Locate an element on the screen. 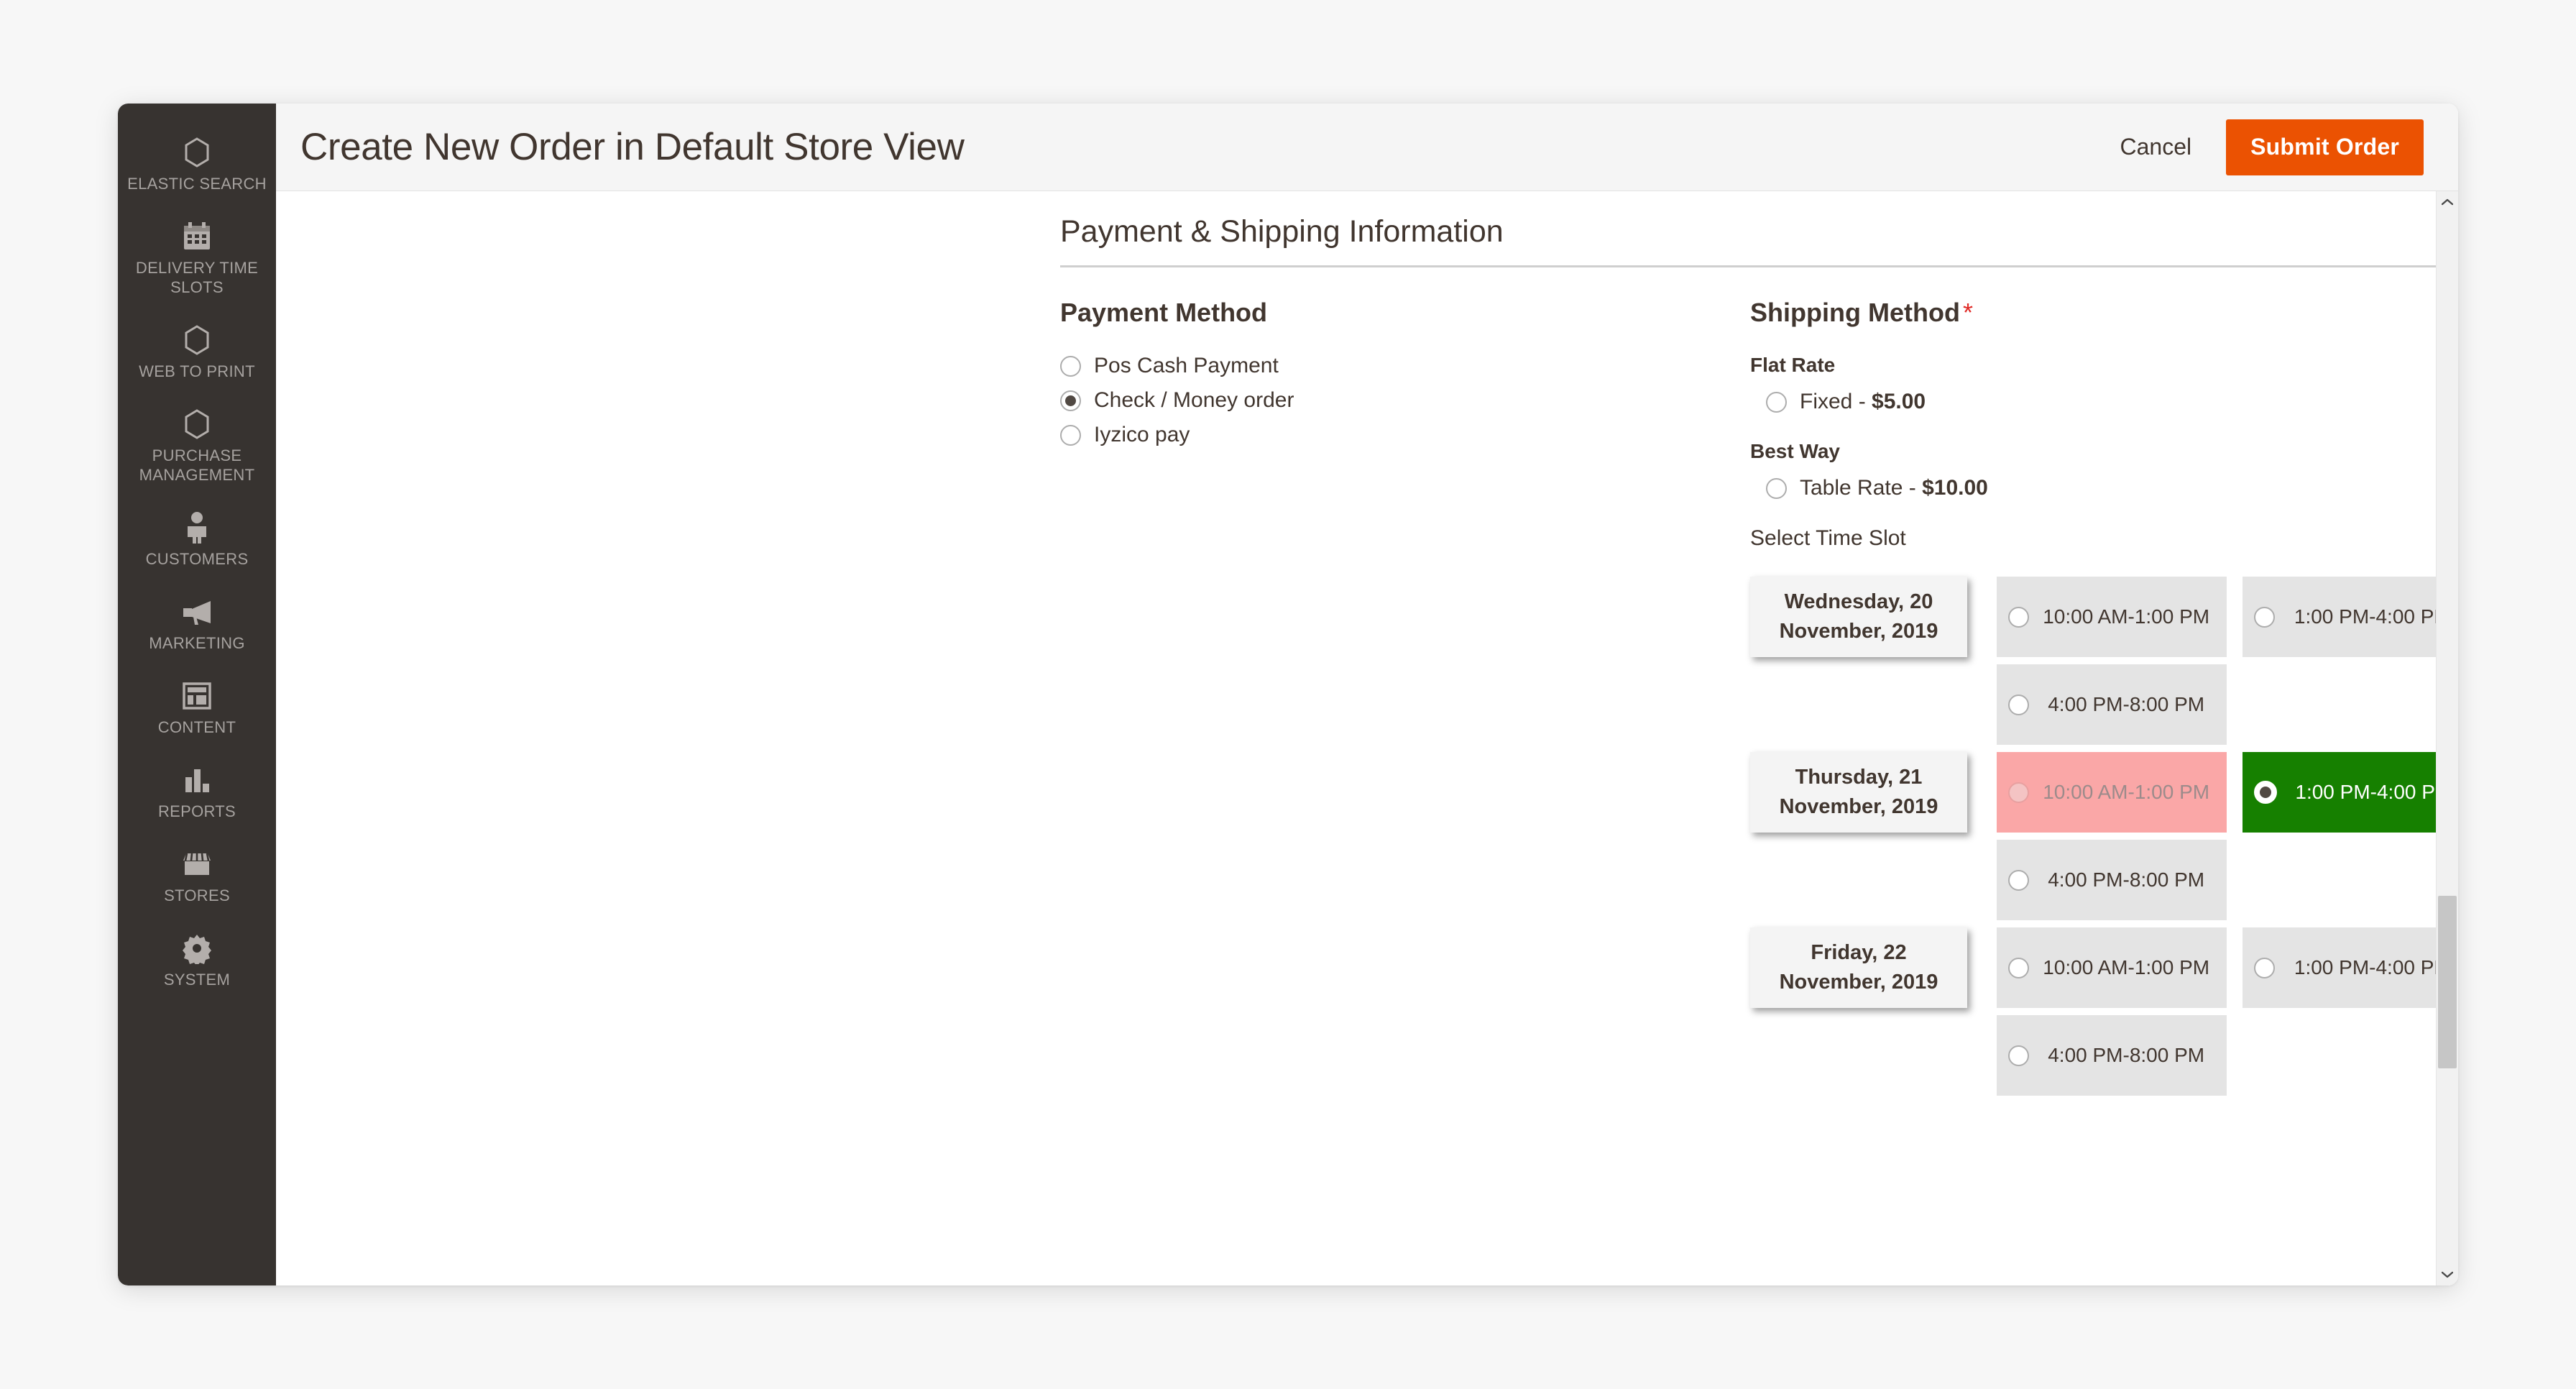 This screenshot has height=1389, width=2576. sidebar-item-stores: Stores is located at coordinates (197, 876).